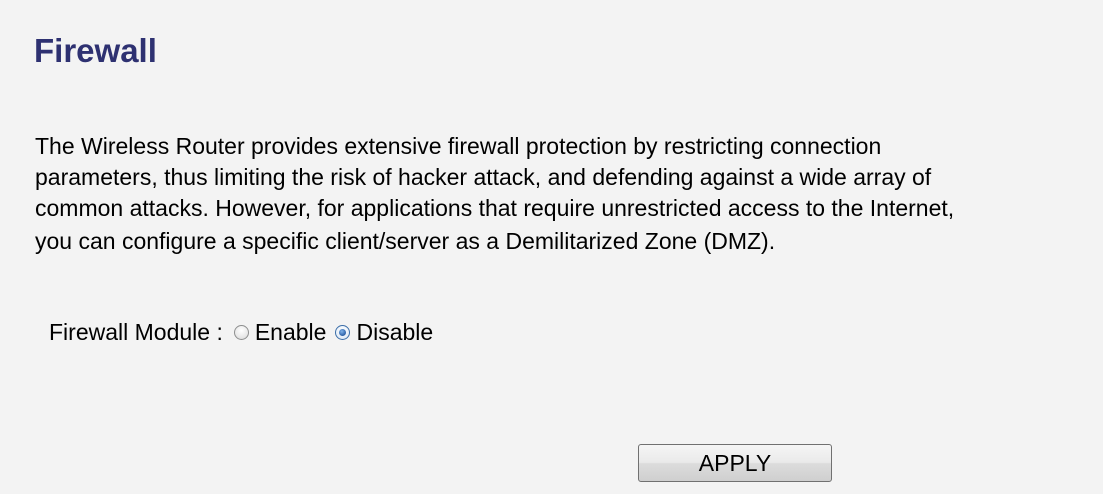 This screenshot has width=1103, height=494. What do you see at coordinates (95, 50) in the screenshot?
I see `page-title: Firewall` at bounding box center [95, 50].